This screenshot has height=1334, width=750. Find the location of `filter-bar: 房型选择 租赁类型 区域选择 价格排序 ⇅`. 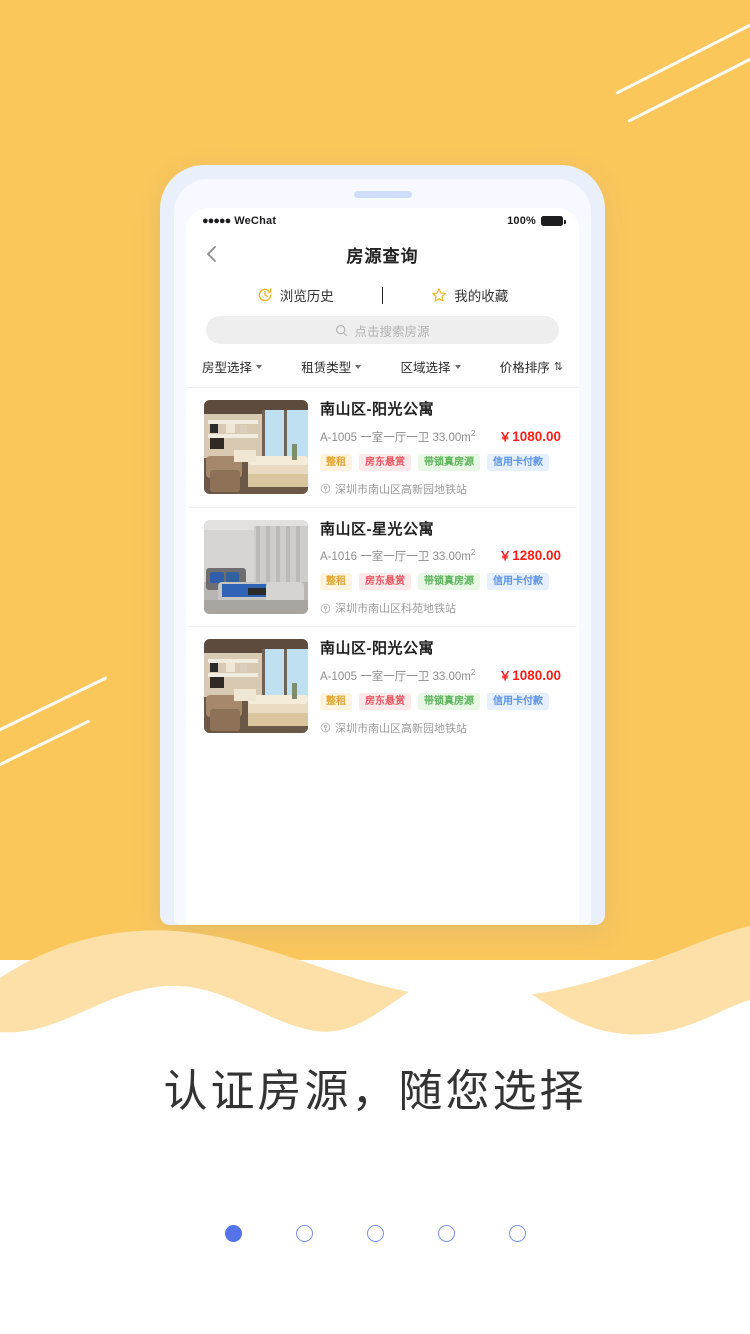

filter-bar: 房型选择 租赁类型 区域选择 价格排序 ⇅ is located at coordinates (382, 366).